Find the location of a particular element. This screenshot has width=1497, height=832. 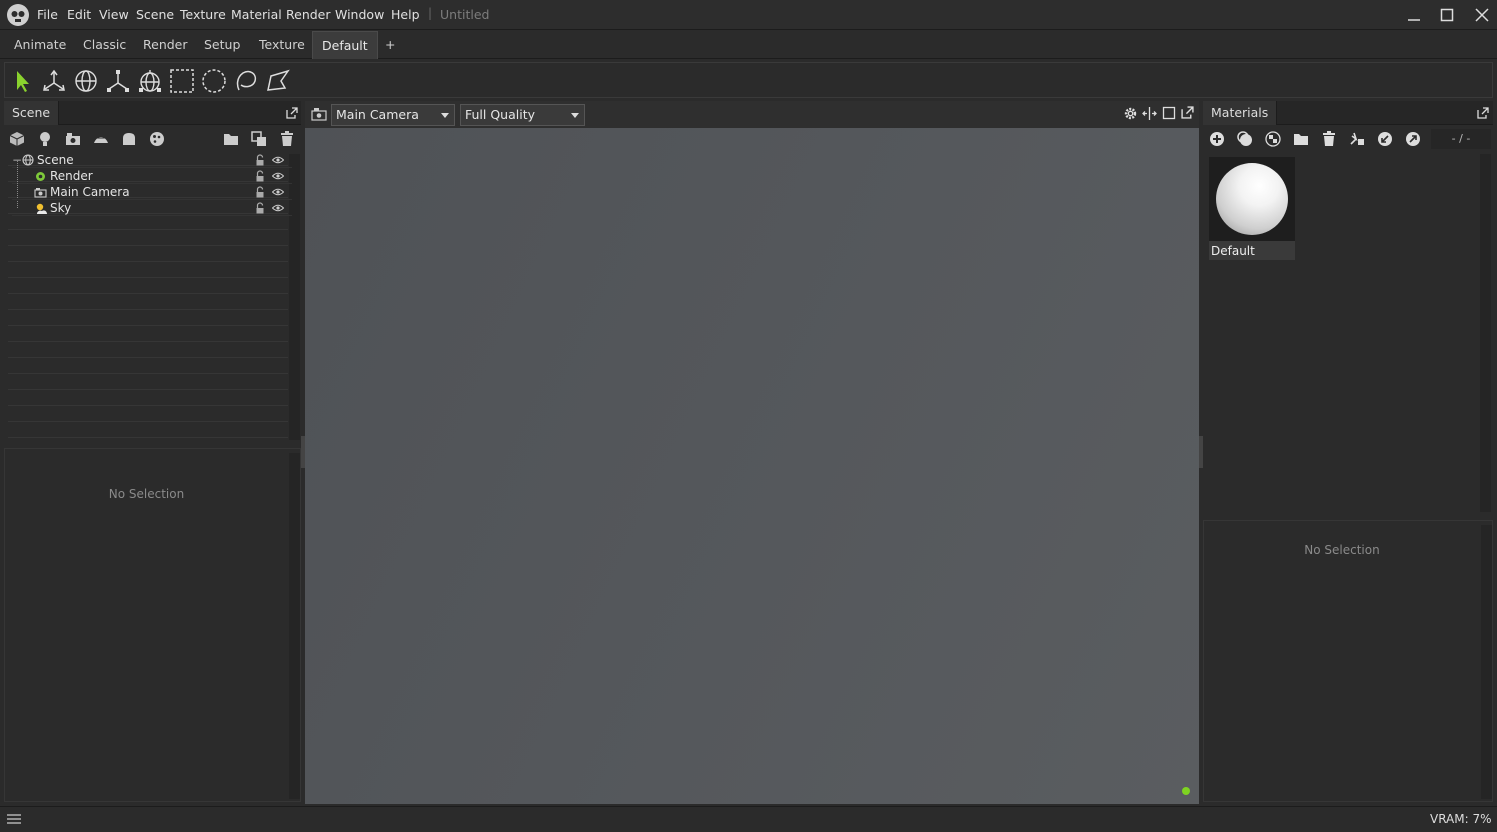

tree-item-main-camera: Main Camera is located at coordinates (152, 192).